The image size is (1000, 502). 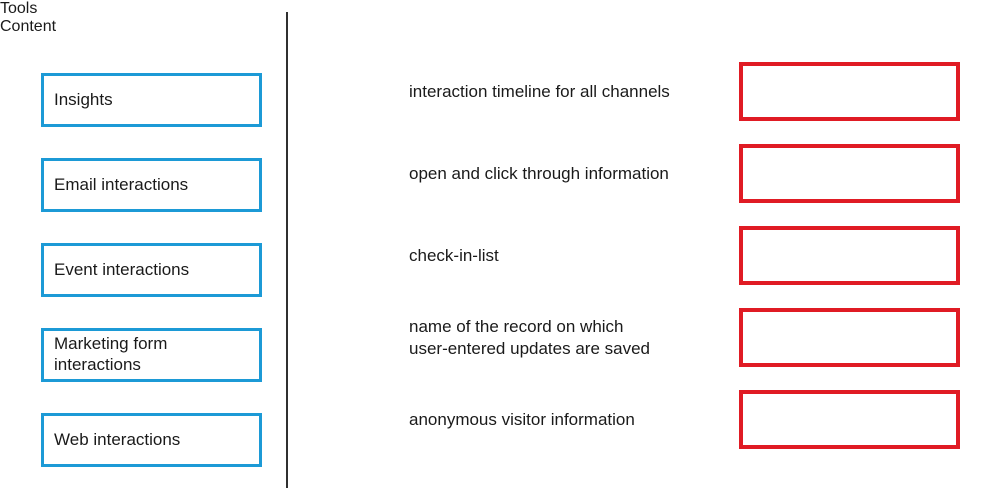 I want to click on tool-item-label: Insights, so click(x=83, y=99).